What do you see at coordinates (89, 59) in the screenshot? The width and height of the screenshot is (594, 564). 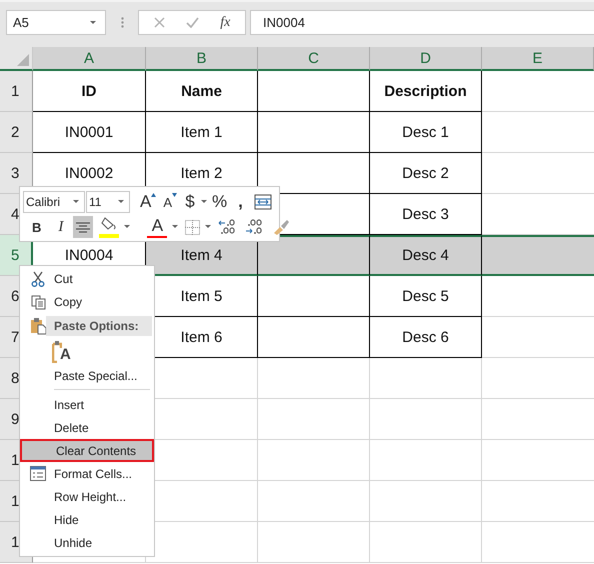 I see `column-header: A` at bounding box center [89, 59].